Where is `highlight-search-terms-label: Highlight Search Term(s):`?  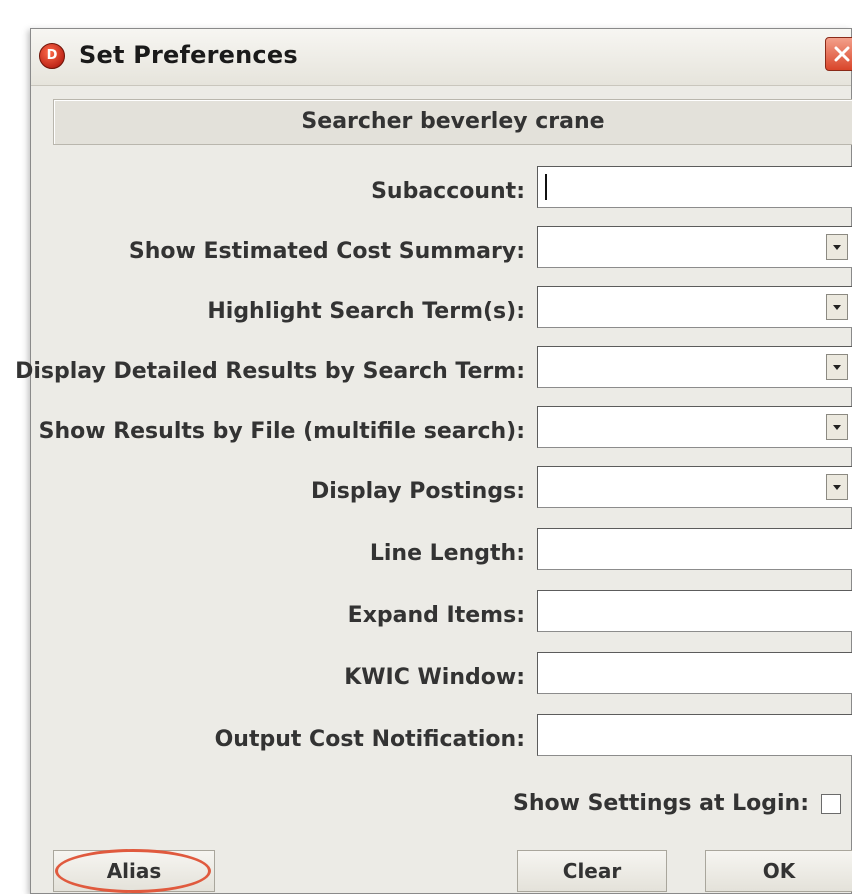 highlight-search-terms-label: Highlight Search Term(s): is located at coordinates (366, 311).